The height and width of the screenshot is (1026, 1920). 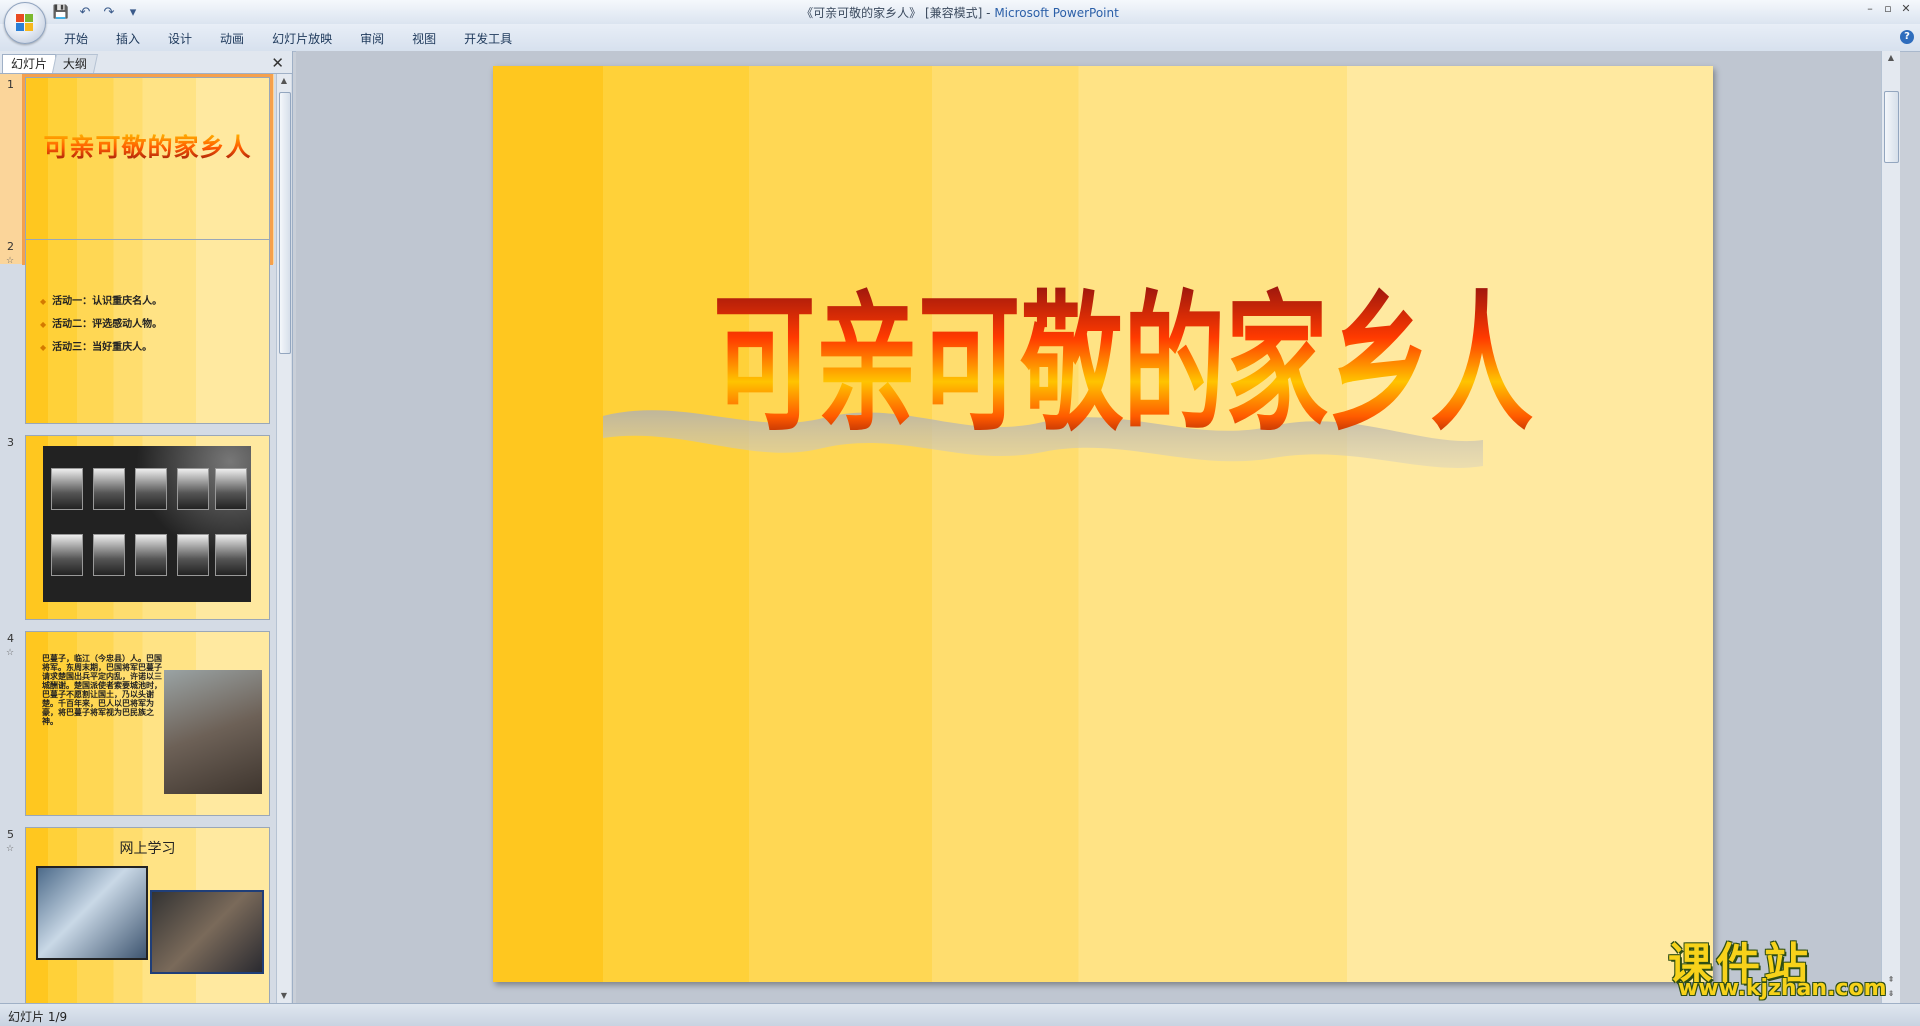 I want to click on thumbnail-number: 4, so click(x=10, y=638).